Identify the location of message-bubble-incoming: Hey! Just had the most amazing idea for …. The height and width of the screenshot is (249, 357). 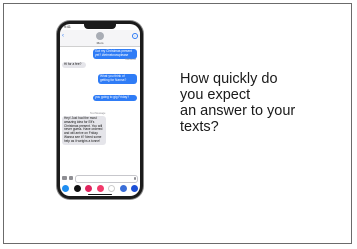
(84, 130).